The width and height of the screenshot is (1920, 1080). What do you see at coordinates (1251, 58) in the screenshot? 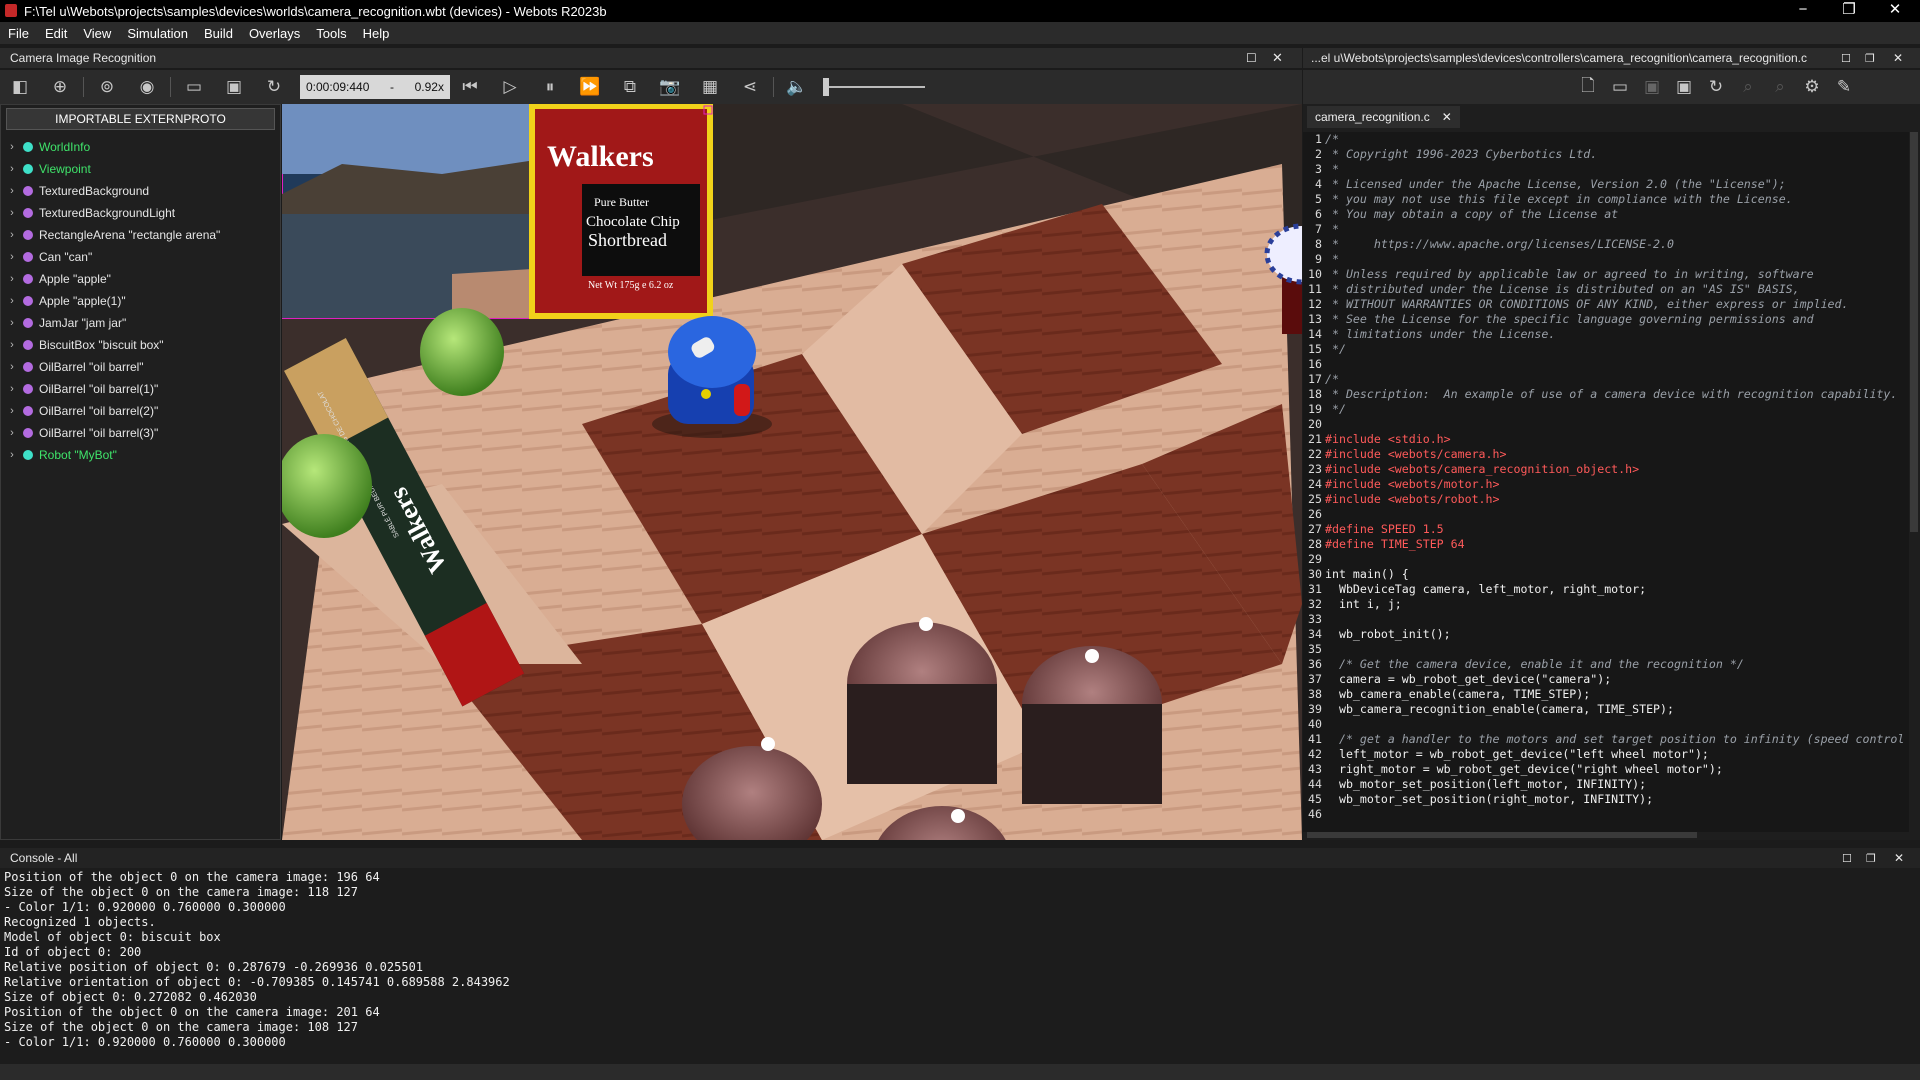
I see `dock-float-icon: ☐` at bounding box center [1251, 58].